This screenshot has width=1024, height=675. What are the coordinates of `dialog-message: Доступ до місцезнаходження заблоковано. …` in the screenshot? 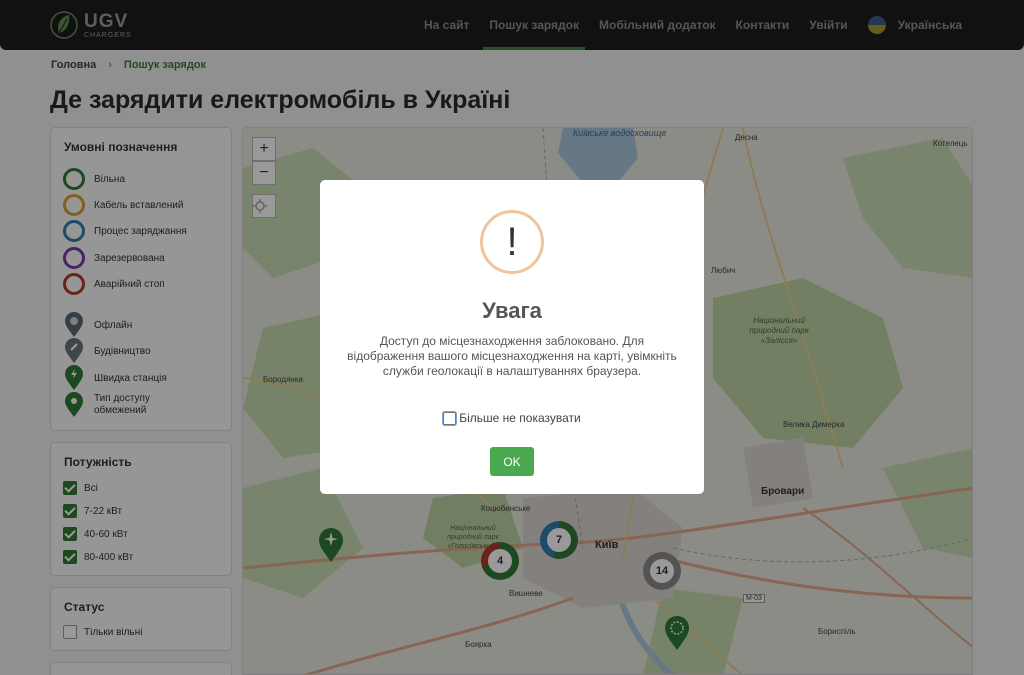 It's located at (512, 356).